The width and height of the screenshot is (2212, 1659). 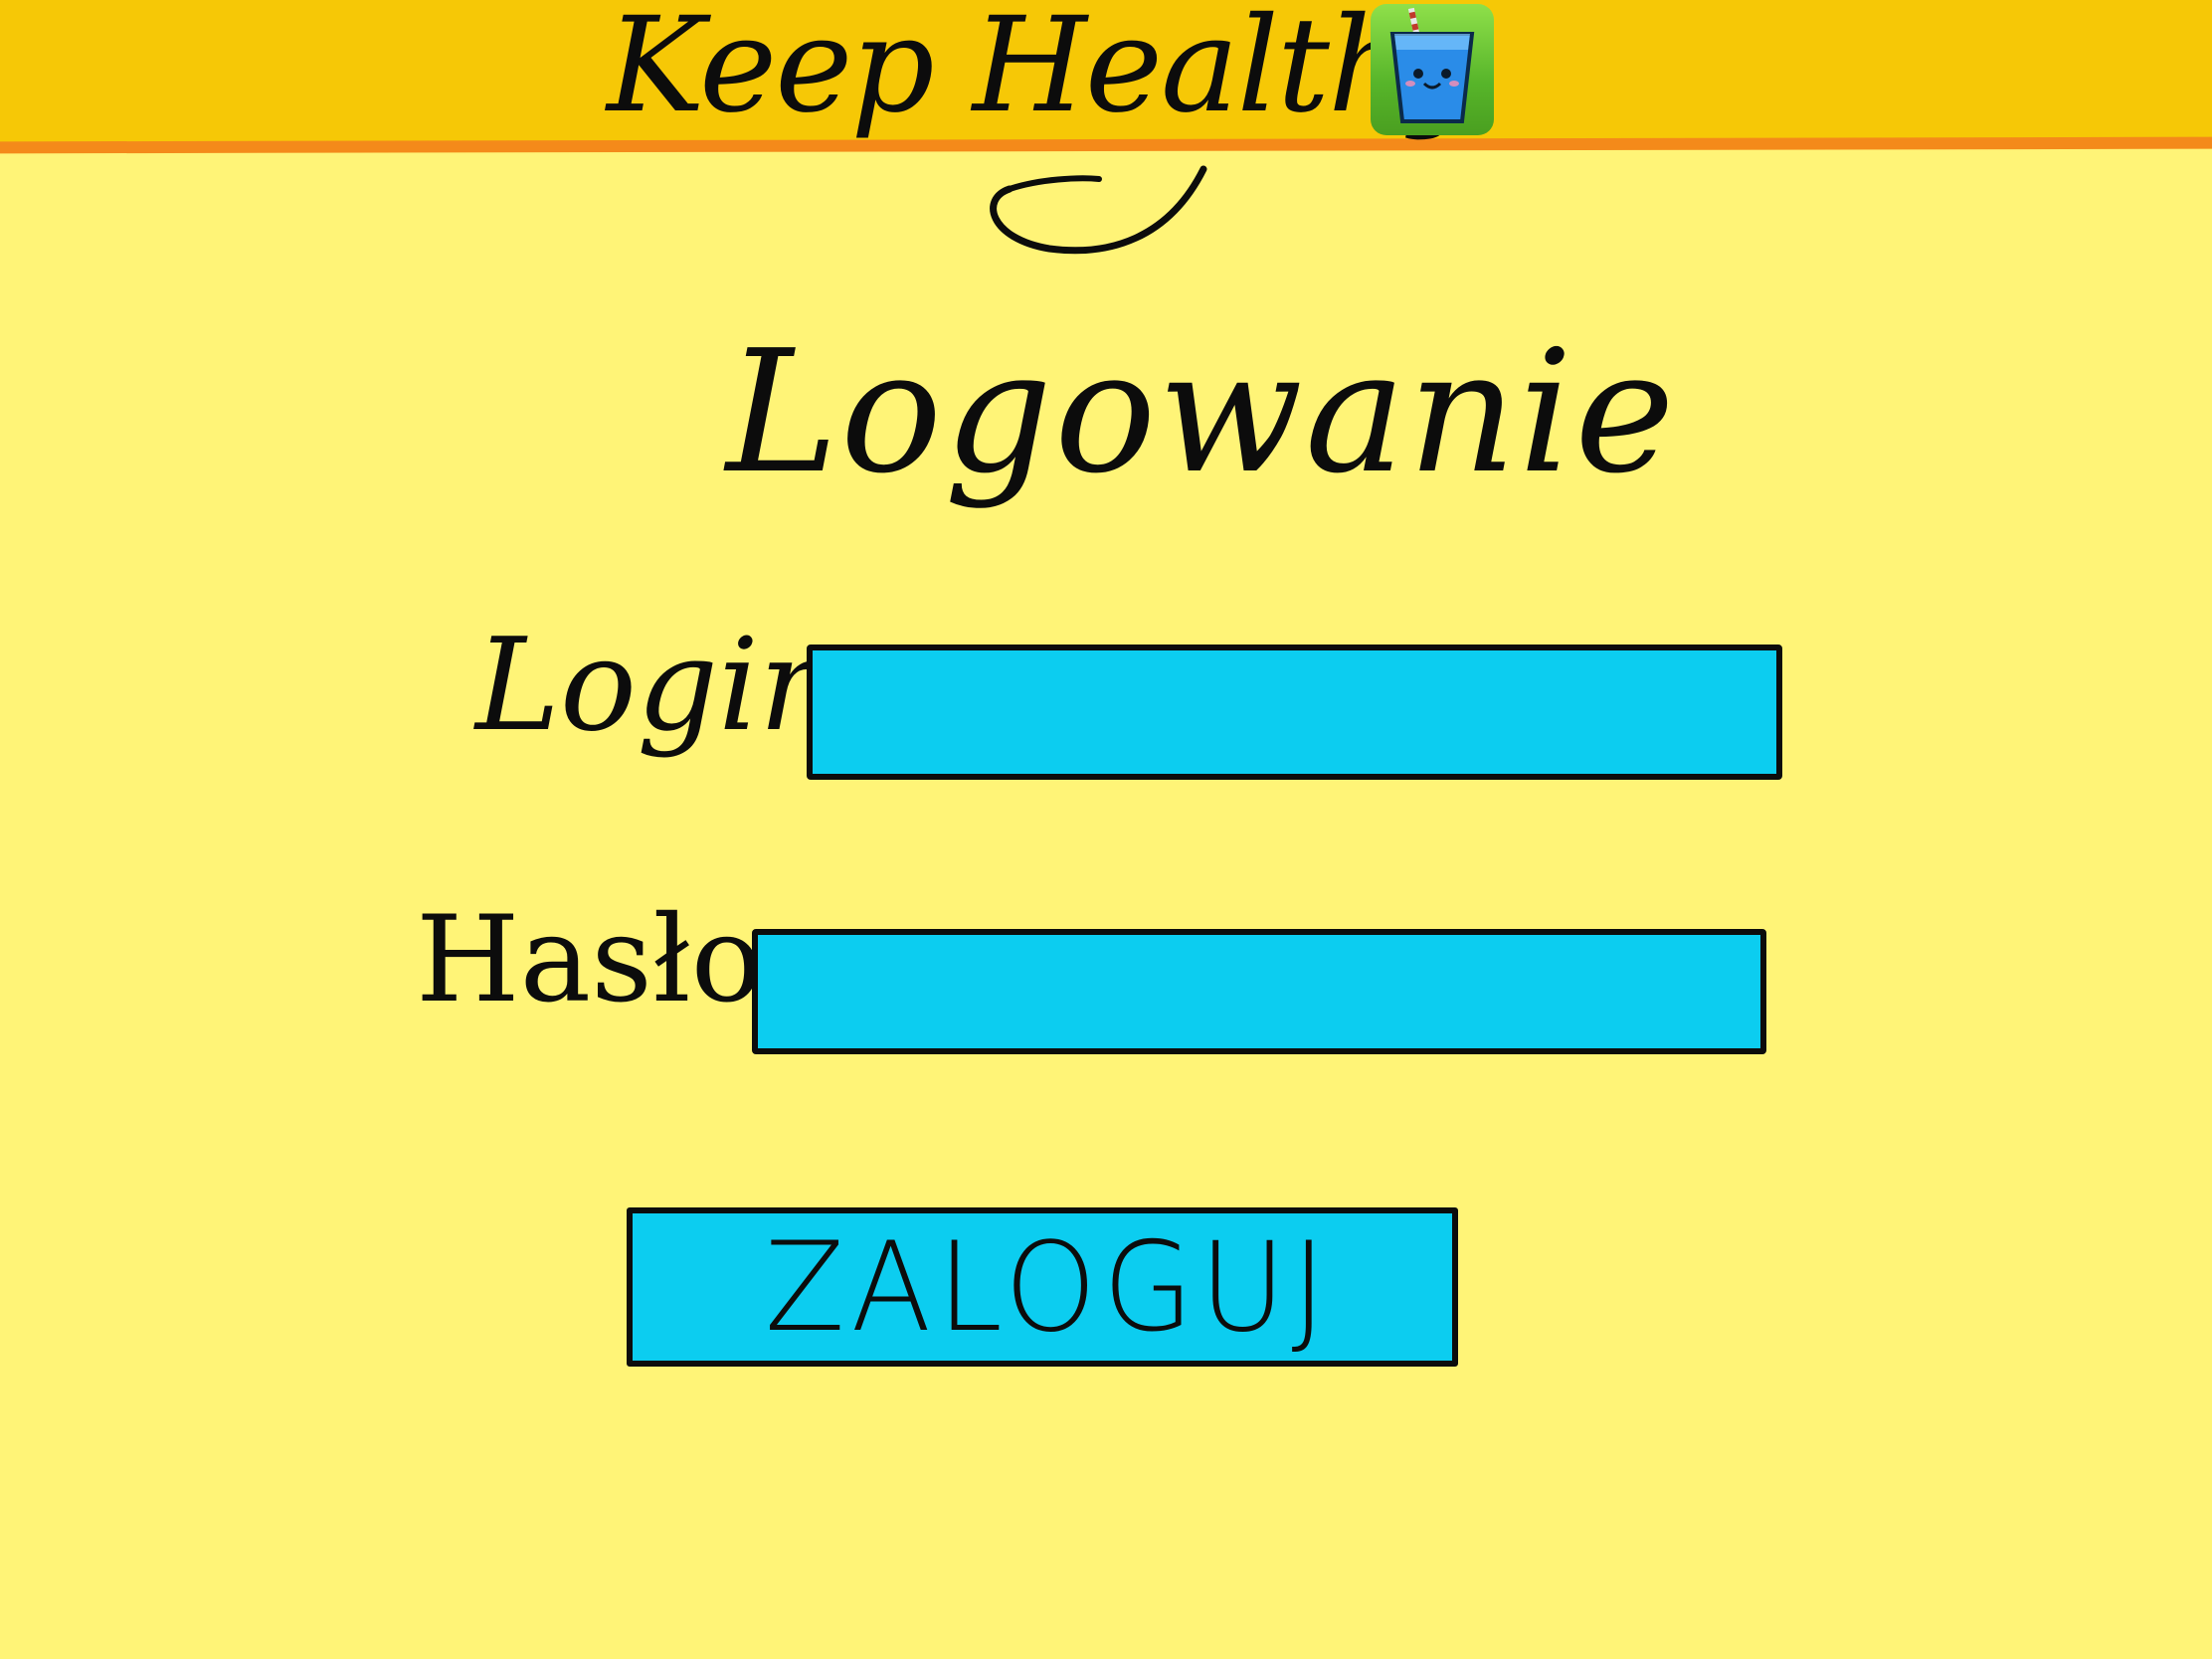 What do you see at coordinates (589, 960) in the screenshot?
I see `password-label: Hasło` at bounding box center [589, 960].